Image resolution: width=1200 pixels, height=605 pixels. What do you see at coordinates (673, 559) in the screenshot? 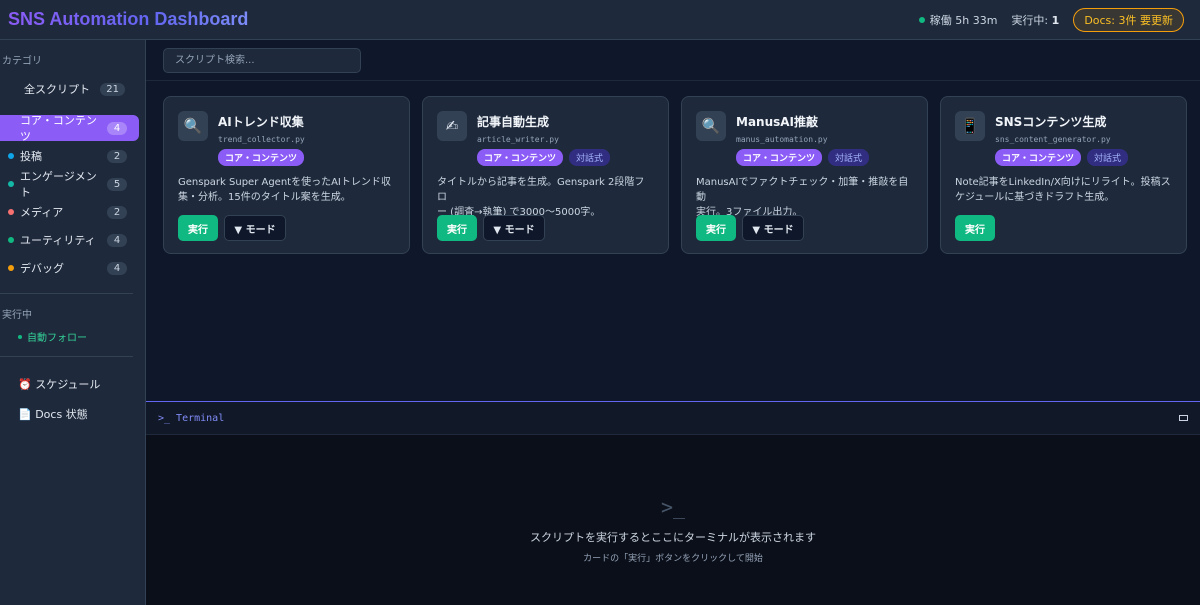
I see `terminal-empty-hint: カードの「実行」ボタンをクリックして開始` at bounding box center [673, 559].